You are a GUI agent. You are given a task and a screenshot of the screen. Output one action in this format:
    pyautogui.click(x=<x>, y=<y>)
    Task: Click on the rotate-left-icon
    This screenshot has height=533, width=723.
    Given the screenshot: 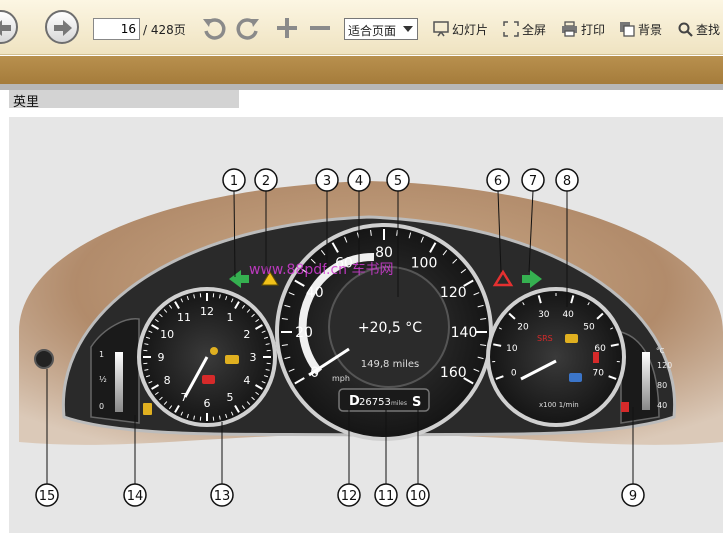 What is the action you would take?
    pyautogui.click(x=214, y=28)
    